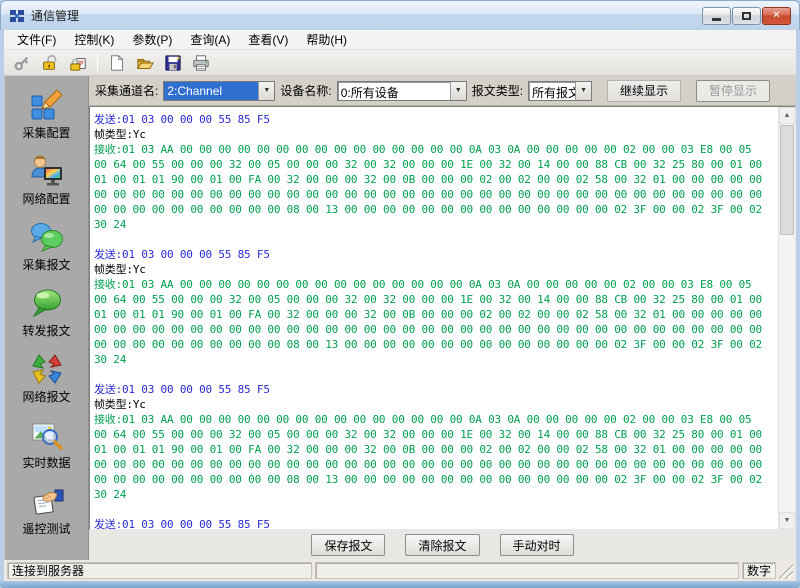 The height and width of the screenshot is (588, 800). I want to click on connection-status: 连接到服务器, so click(159, 570).